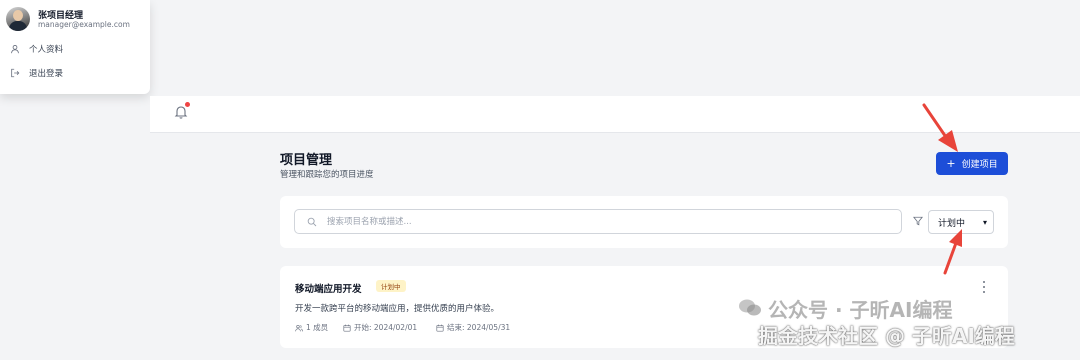 This screenshot has height=360, width=1080. I want to click on create-project-button: + 创建项目, so click(972, 163).